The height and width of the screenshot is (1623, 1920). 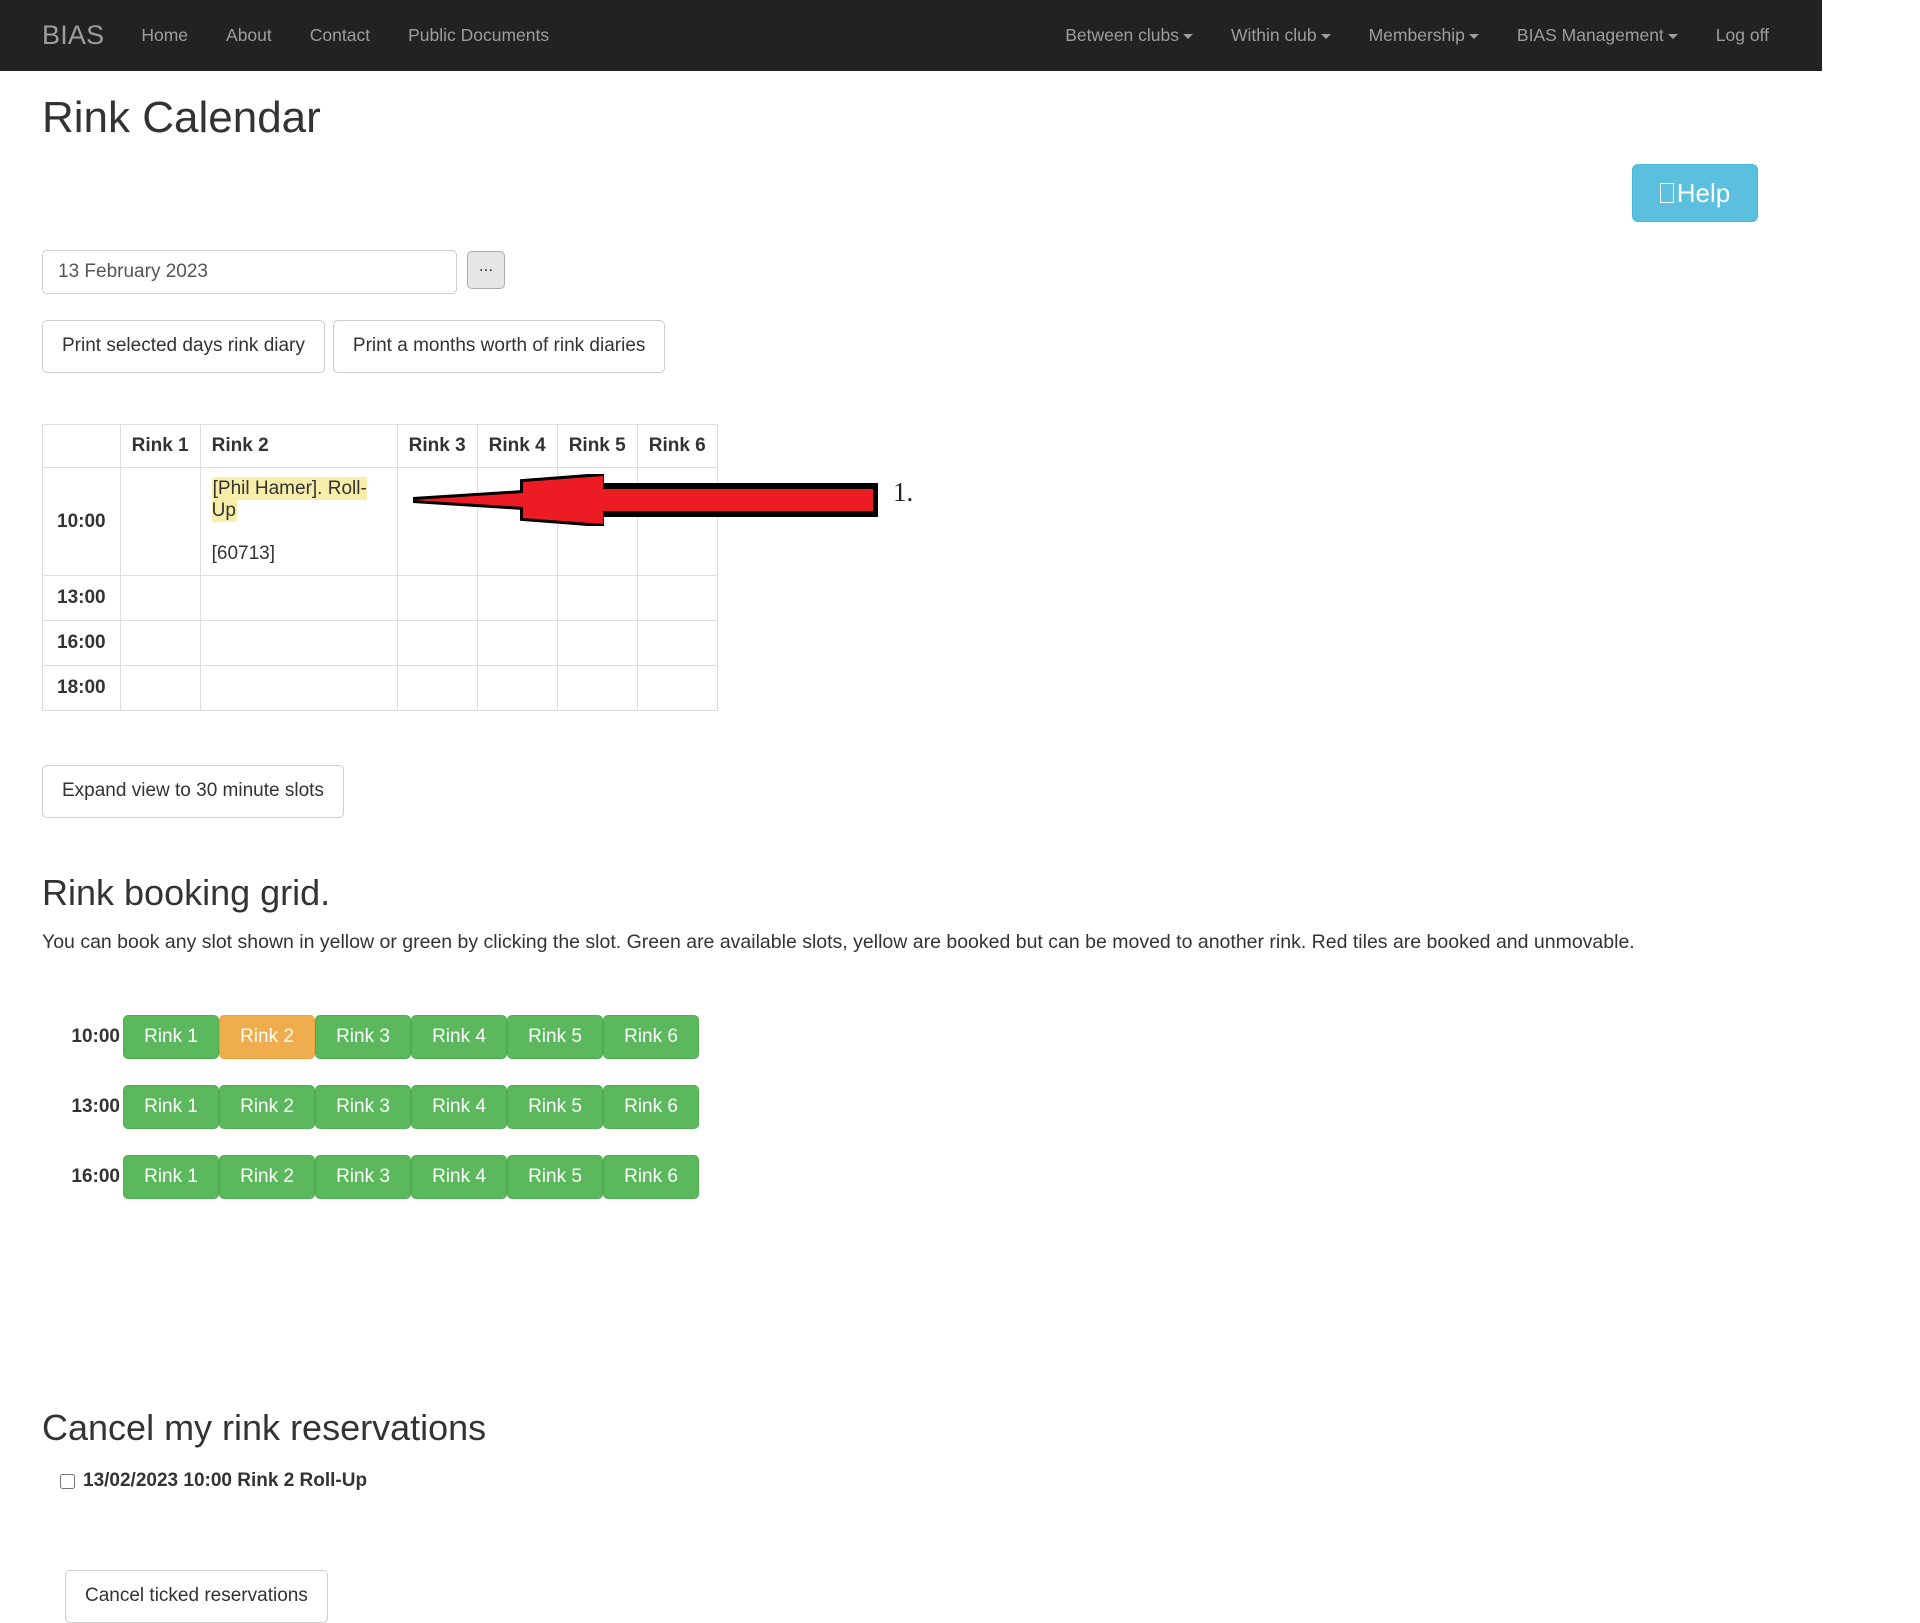 What do you see at coordinates (597, 446) in the screenshot?
I see `col-header-rink-5: Rink 5` at bounding box center [597, 446].